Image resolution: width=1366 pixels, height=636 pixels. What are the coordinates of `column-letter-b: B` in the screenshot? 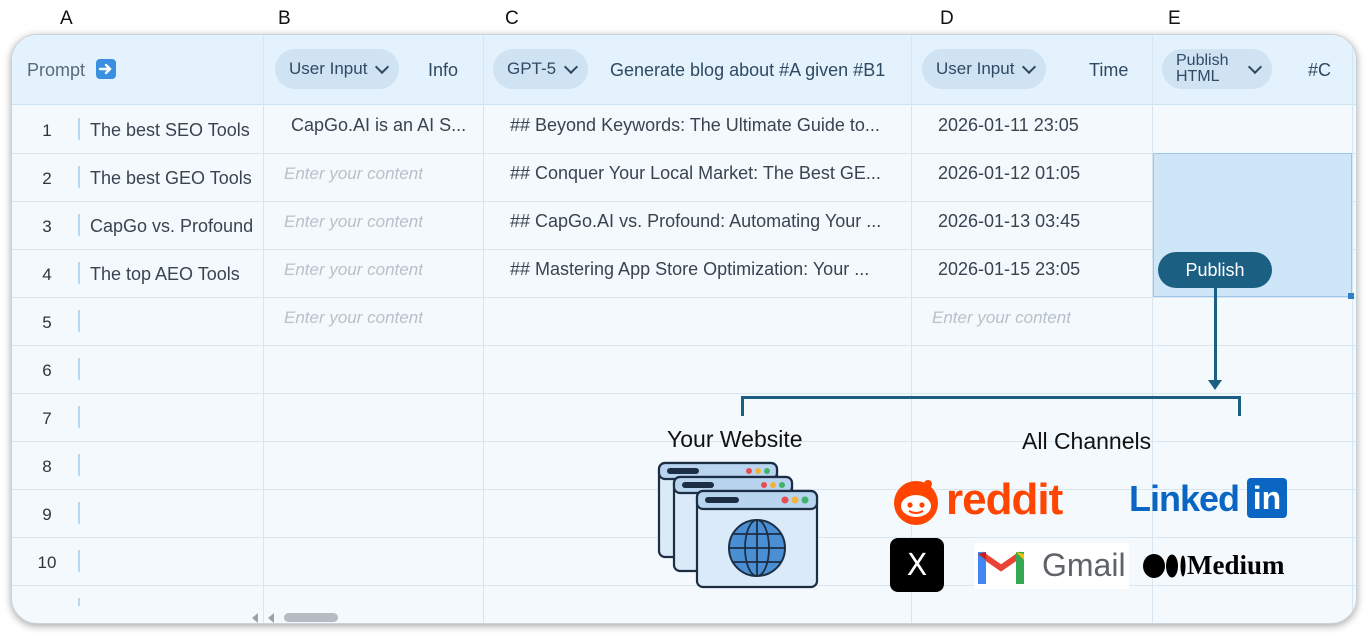 It's located at (284, 18).